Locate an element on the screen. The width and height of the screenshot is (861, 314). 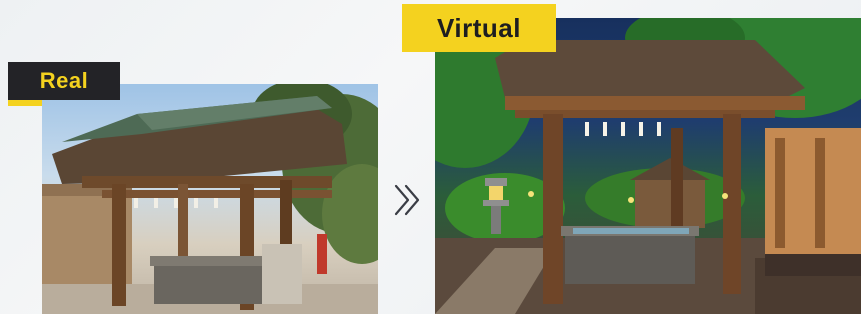
double-chevron-right-icon is located at coordinates (406, 200).